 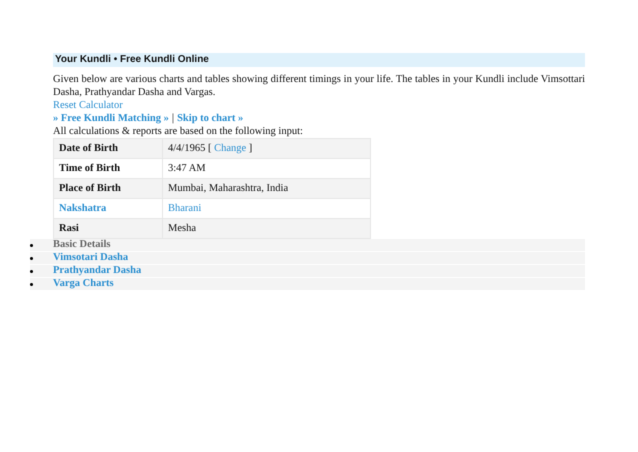 What do you see at coordinates (90, 258) in the screenshot?
I see `section-tab: Vimsotari Dasha` at bounding box center [90, 258].